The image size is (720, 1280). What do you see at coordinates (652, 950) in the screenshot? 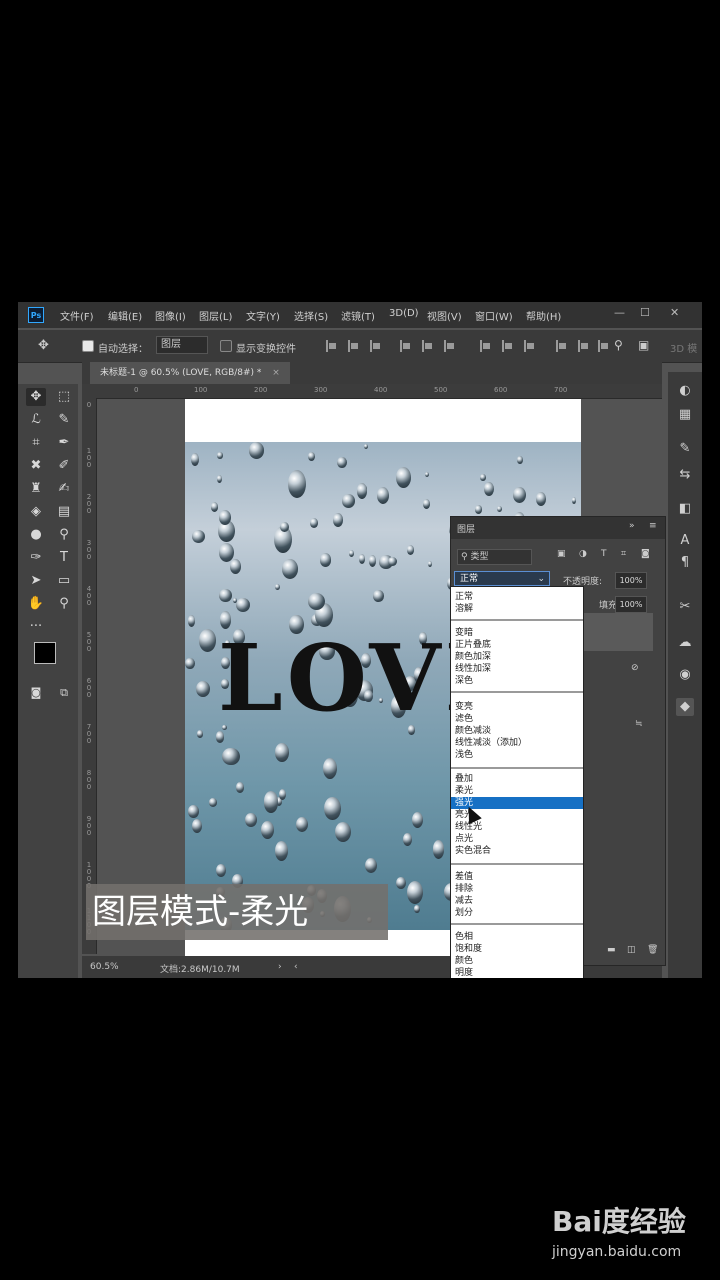
I see `delete-layer-icon: 🗑` at bounding box center [652, 950].